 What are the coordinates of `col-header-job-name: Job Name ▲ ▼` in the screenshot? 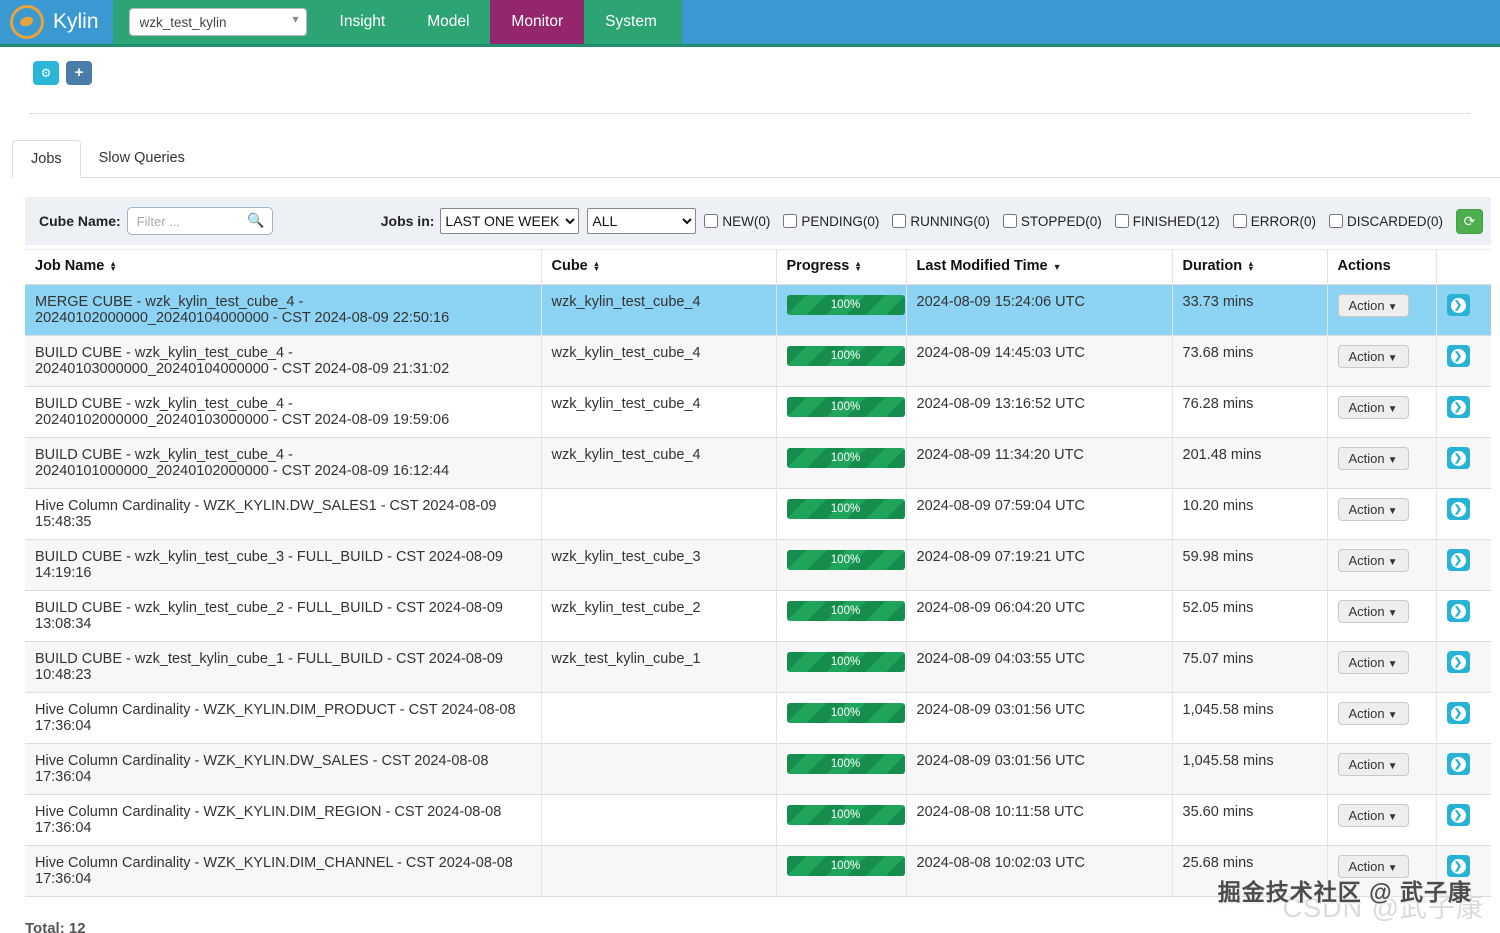 It's located at (283, 267).